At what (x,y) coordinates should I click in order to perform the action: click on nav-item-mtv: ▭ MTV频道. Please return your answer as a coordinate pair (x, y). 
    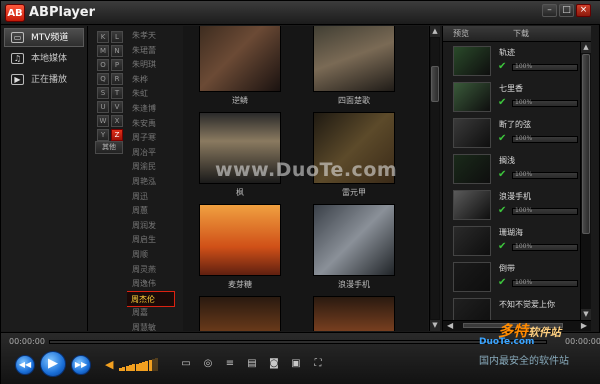
    Looking at the image, I should click on (44, 37).